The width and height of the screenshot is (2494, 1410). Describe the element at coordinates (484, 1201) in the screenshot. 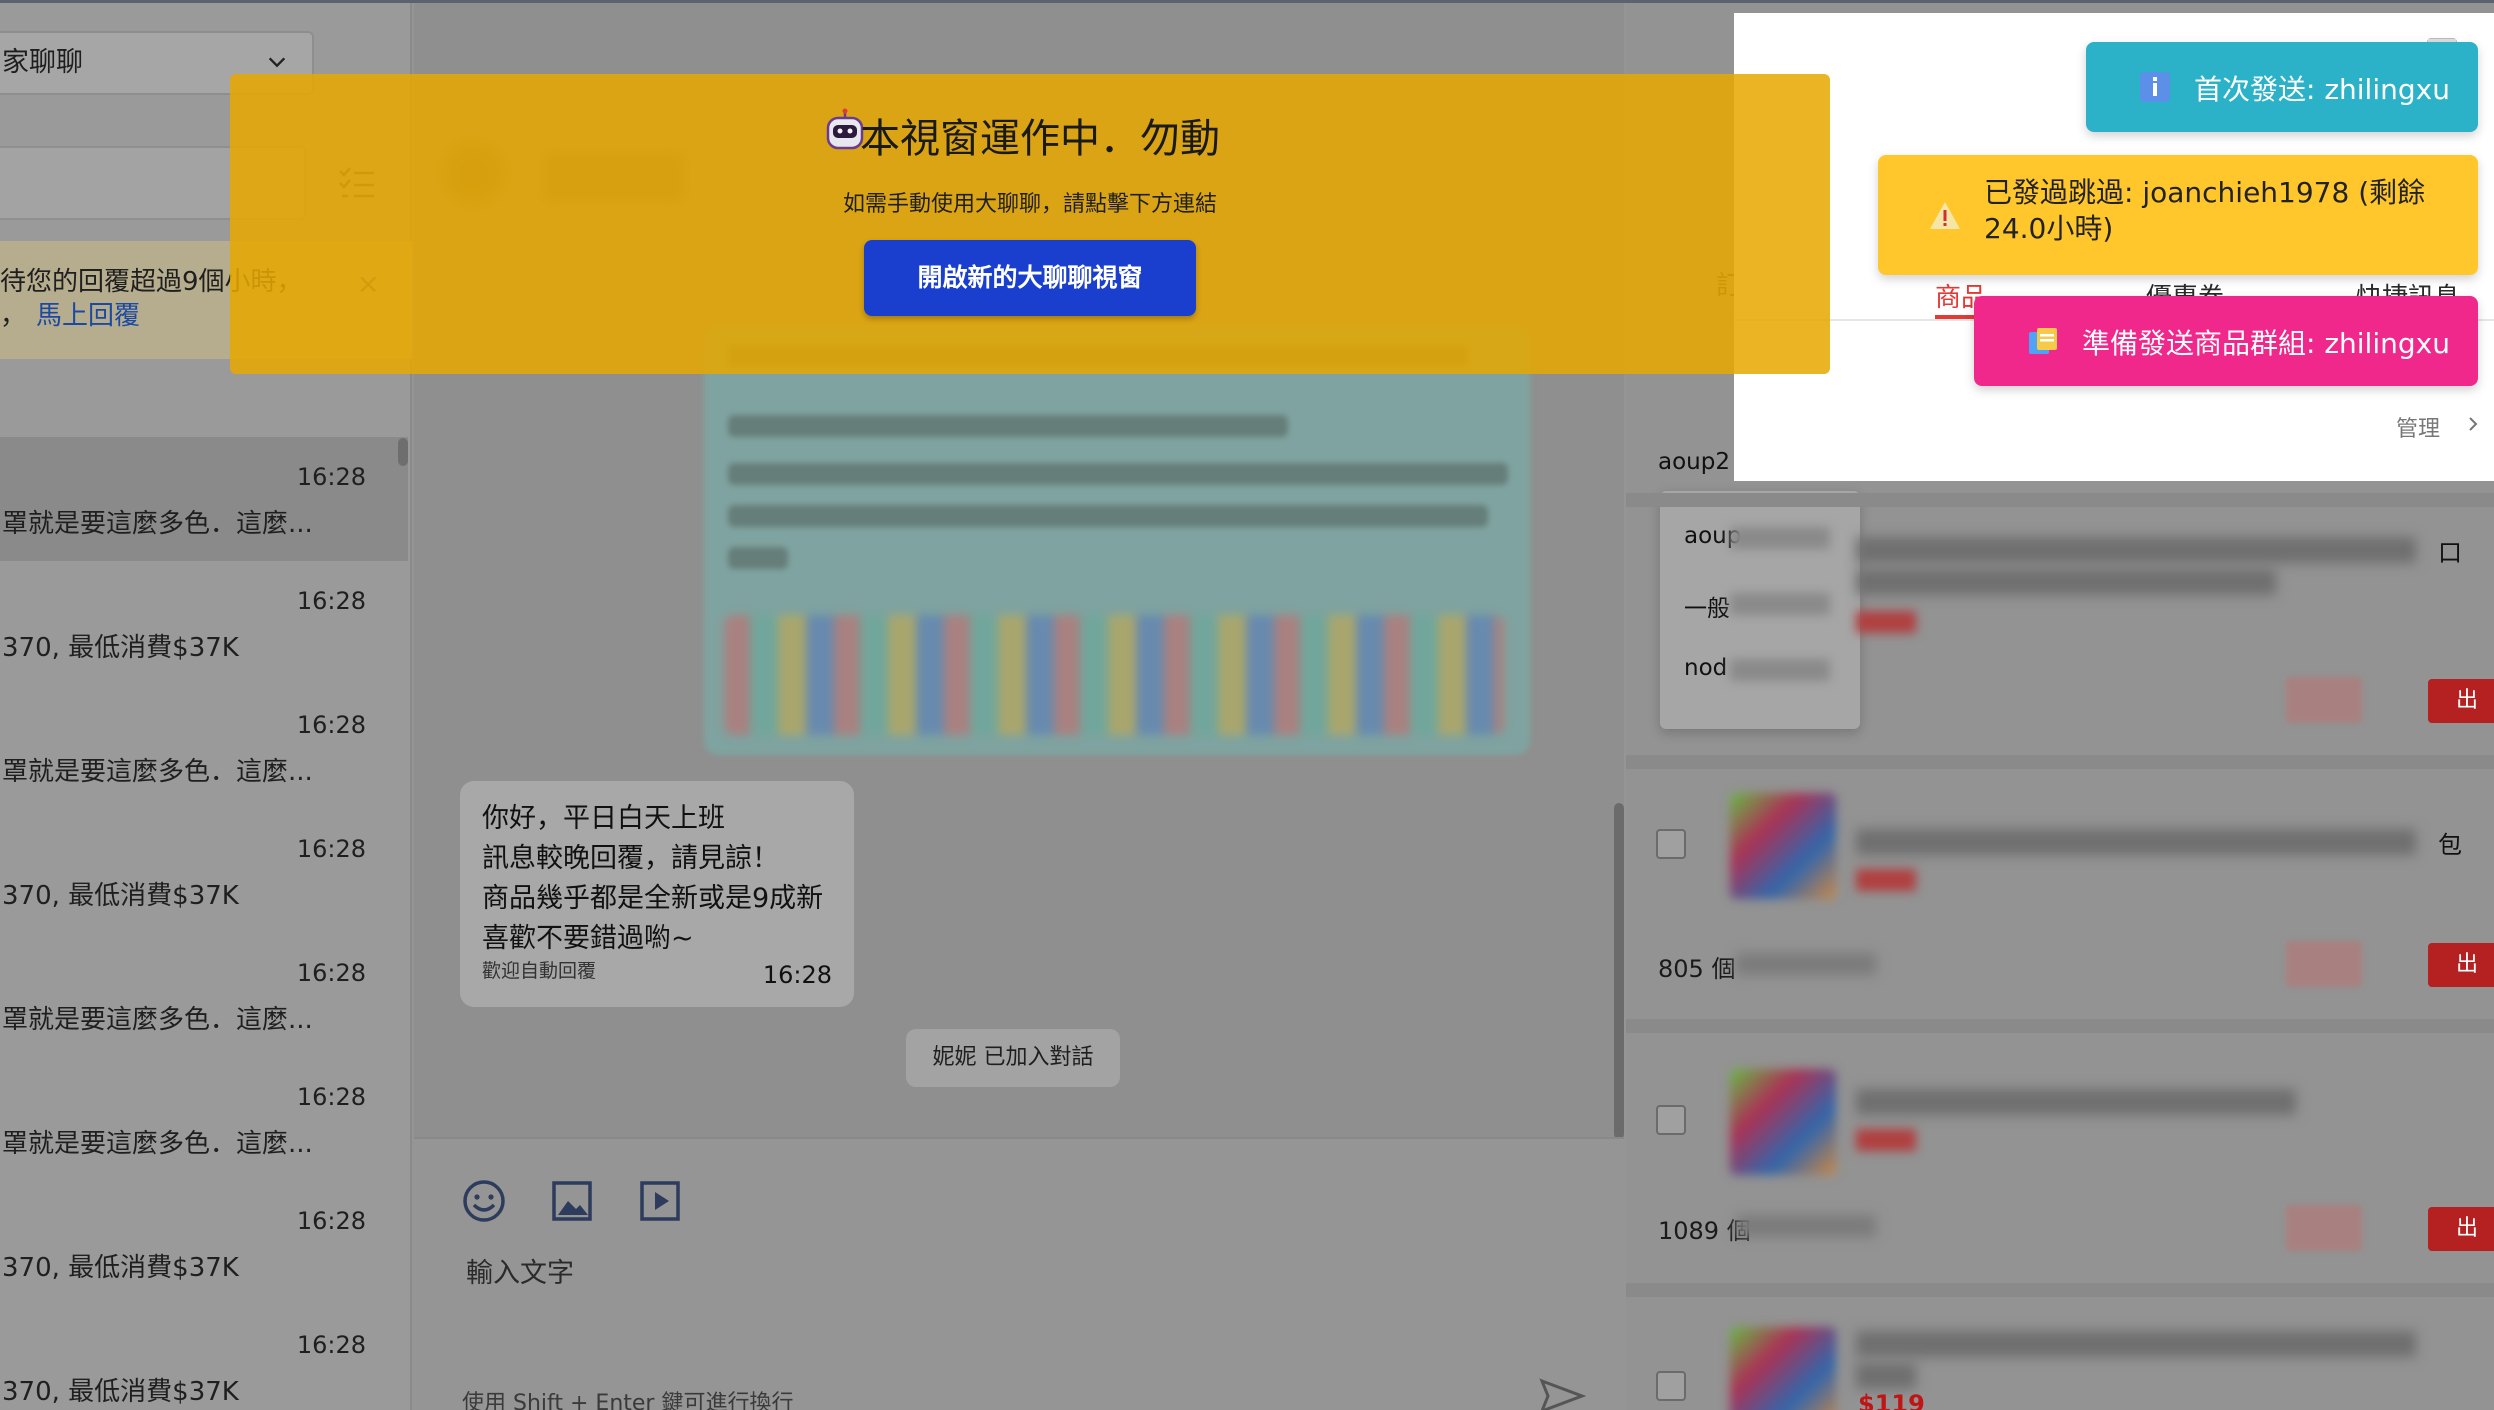

I see `emoji-icon` at that location.